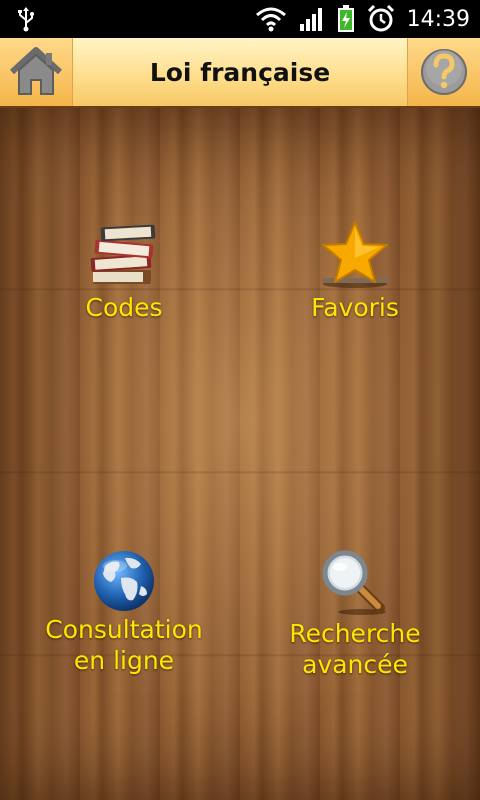 The height and width of the screenshot is (800, 480). What do you see at coordinates (380, 18) in the screenshot?
I see `alarm-icon` at bounding box center [380, 18].